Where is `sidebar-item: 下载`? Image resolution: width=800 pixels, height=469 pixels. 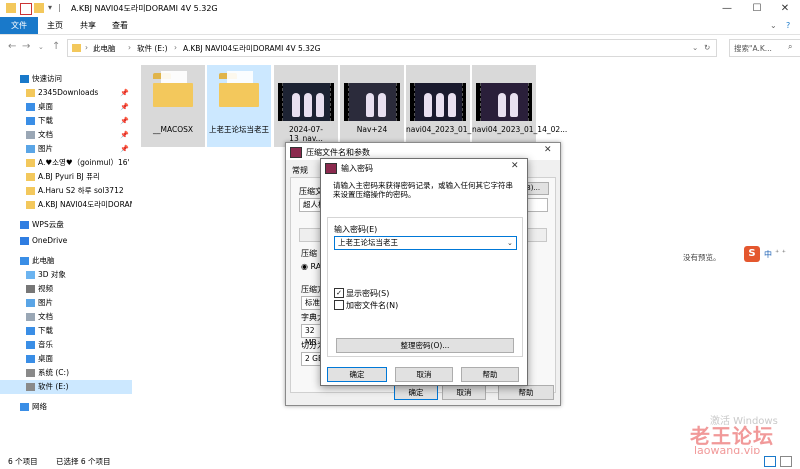
sidebar-item: 下载 is located at coordinates (66, 331).